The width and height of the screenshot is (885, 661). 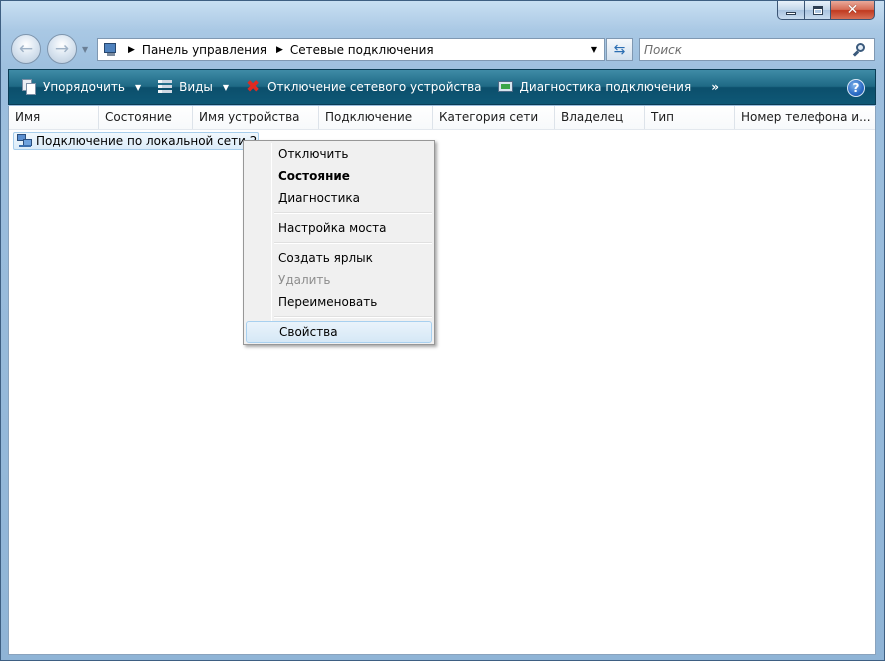 I want to click on views-icon, so click(x=165, y=87).